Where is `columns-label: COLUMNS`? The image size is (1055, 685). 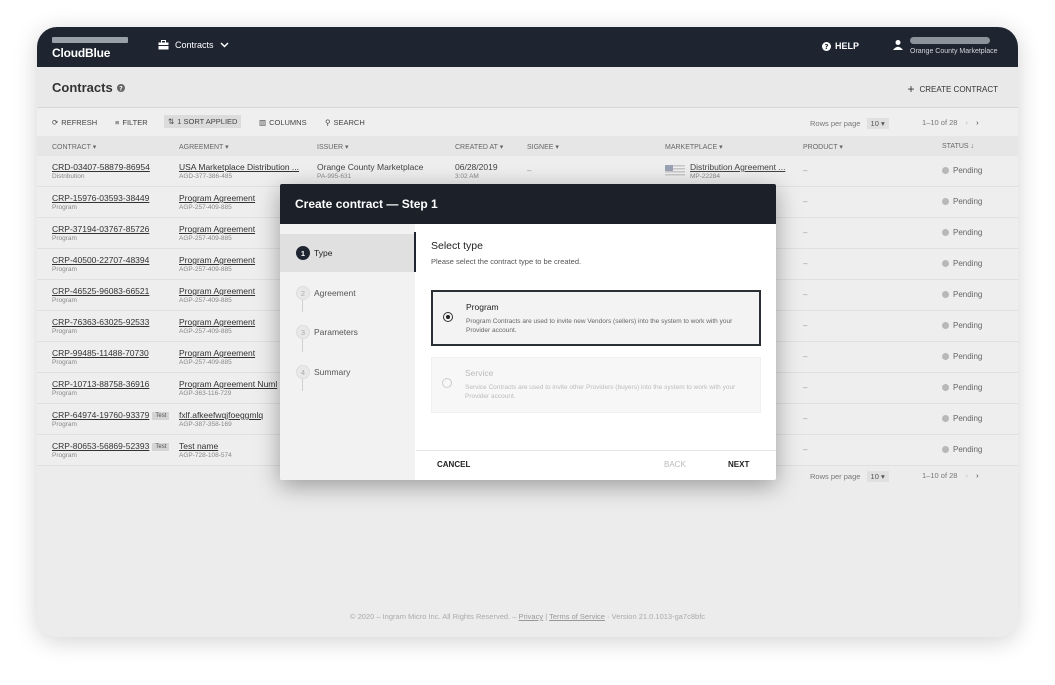 columns-label: COLUMNS is located at coordinates (288, 122).